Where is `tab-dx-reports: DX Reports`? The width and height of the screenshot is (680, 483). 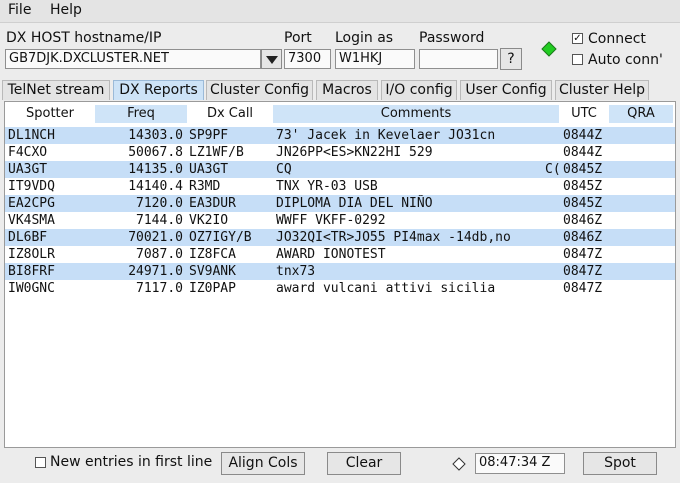
tab-dx-reports: DX Reports is located at coordinates (158, 90).